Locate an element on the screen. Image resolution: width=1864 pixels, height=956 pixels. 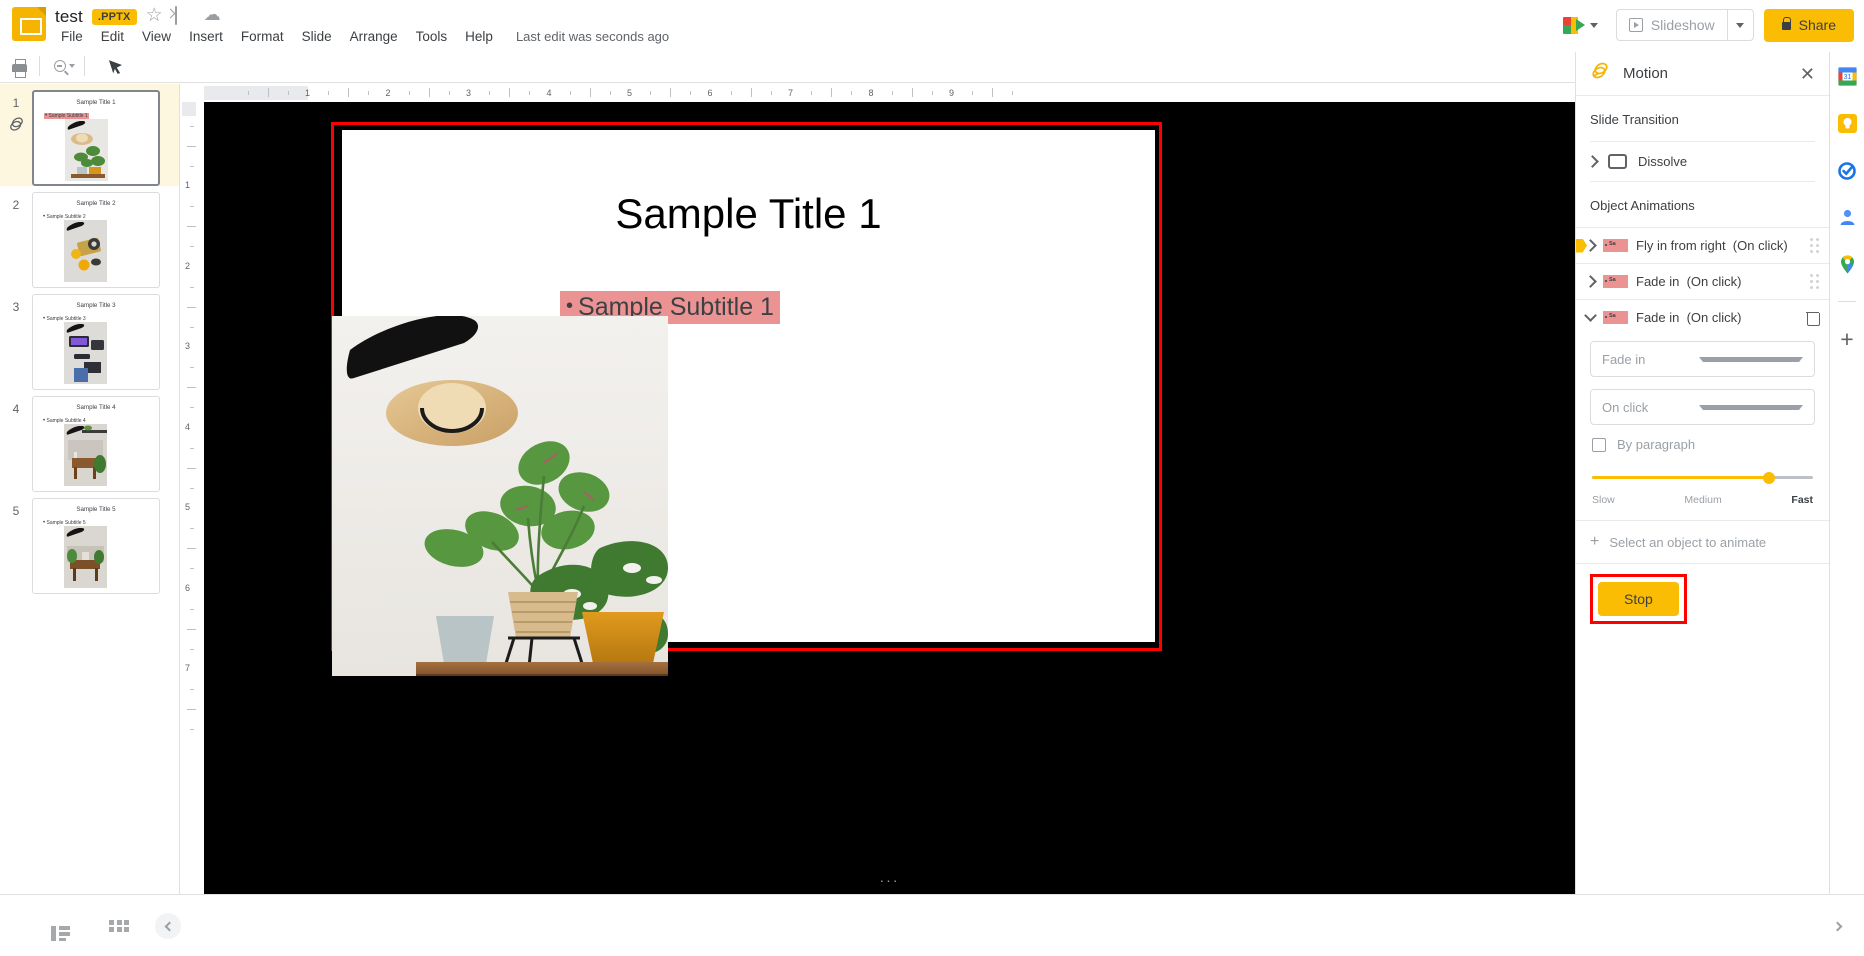
filmstrip-slide-1: 1 Sample Title 1 • Sample Subtitle 1 is located at coordinates (89, 135).